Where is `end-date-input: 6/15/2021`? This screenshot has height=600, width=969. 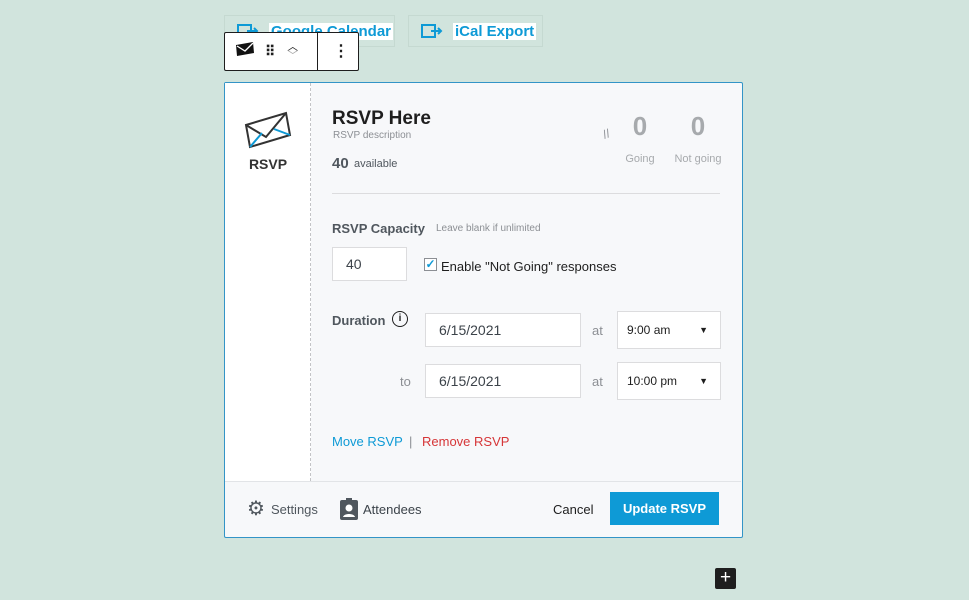 end-date-input: 6/15/2021 is located at coordinates (503, 381).